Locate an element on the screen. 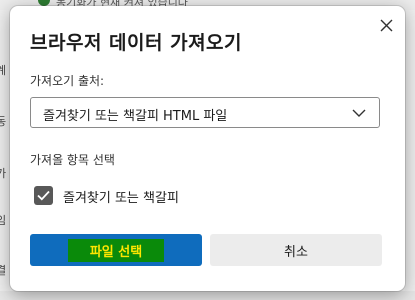  import-source-dropdown: 즐겨찾기 또는 책갈피 HTML 파일 is located at coordinates (205, 112).